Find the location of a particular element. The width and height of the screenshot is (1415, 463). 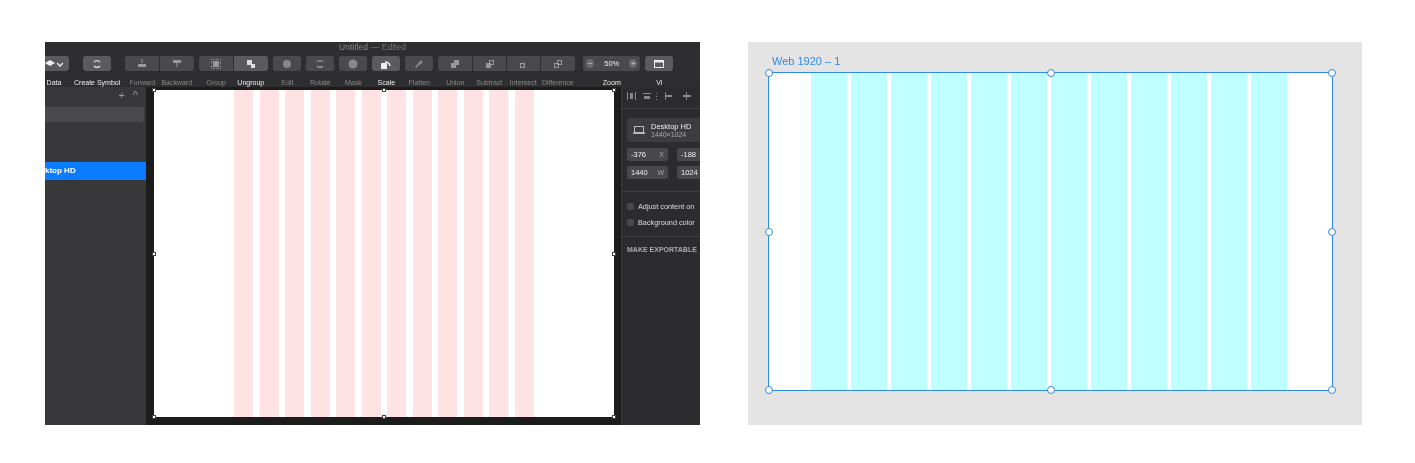

pen-icon is located at coordinates (419, 63).